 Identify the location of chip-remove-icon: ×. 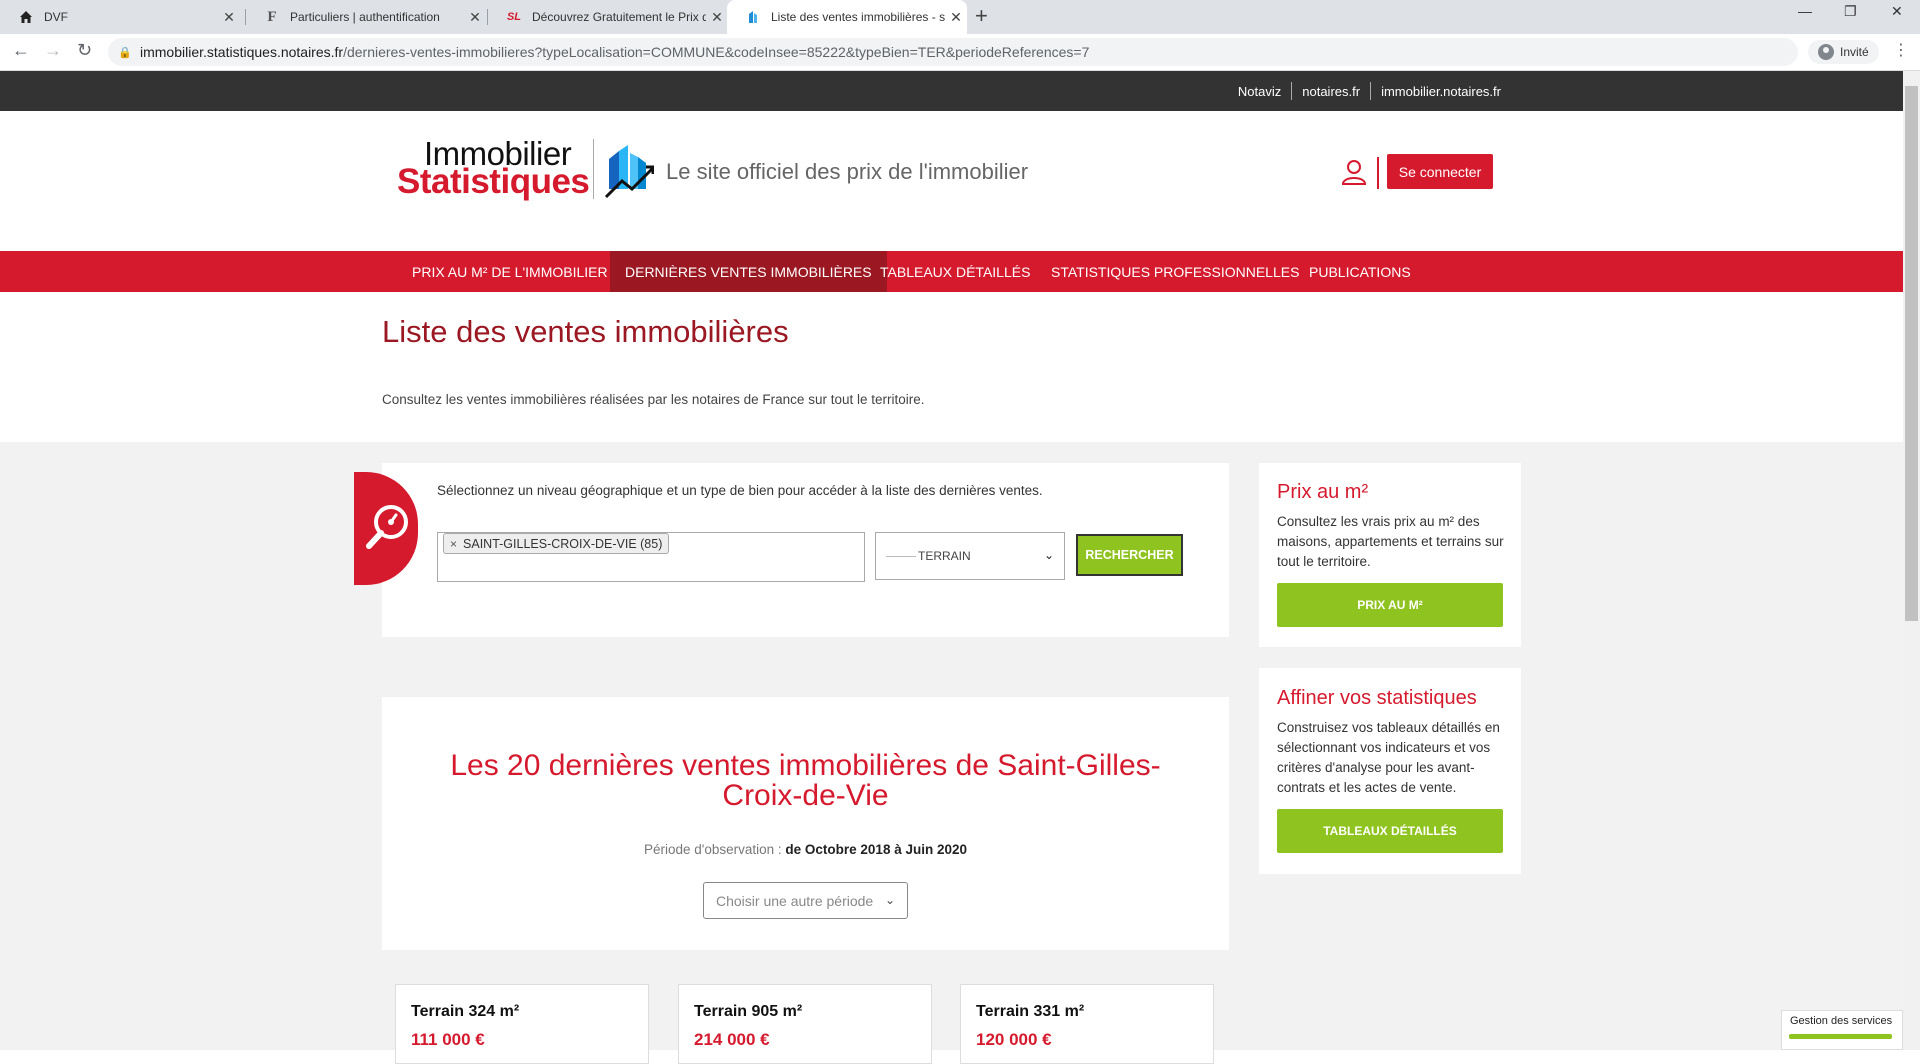
(453, 544).